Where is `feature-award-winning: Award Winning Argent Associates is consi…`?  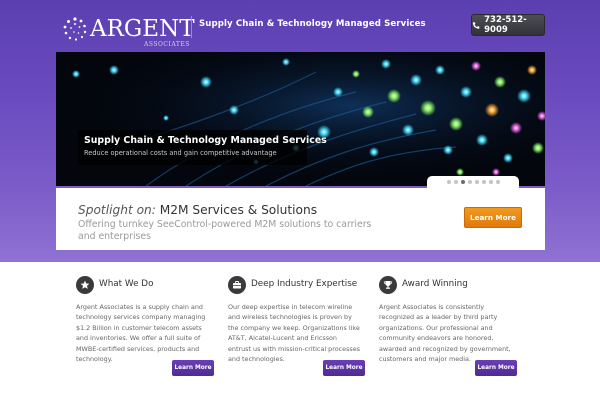 feature-award-winning: Award Winning Argent Associates is consi… is located at coordinates (438, 327).